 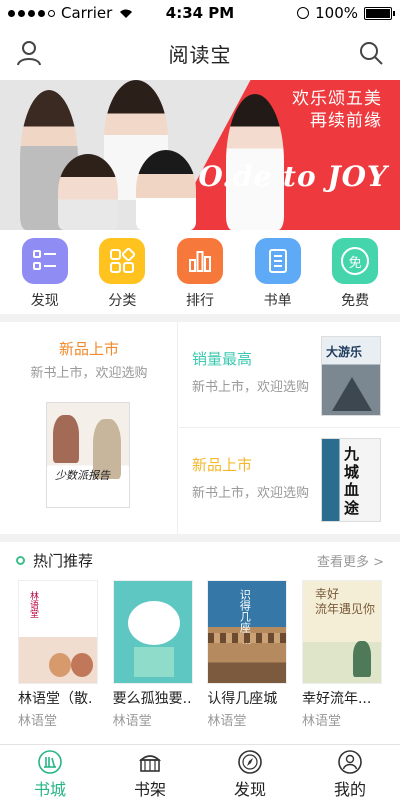 What do you see at coordinates (29, 53) in the screenshot?
I see `user-icon` at bounding box center [29, 53].